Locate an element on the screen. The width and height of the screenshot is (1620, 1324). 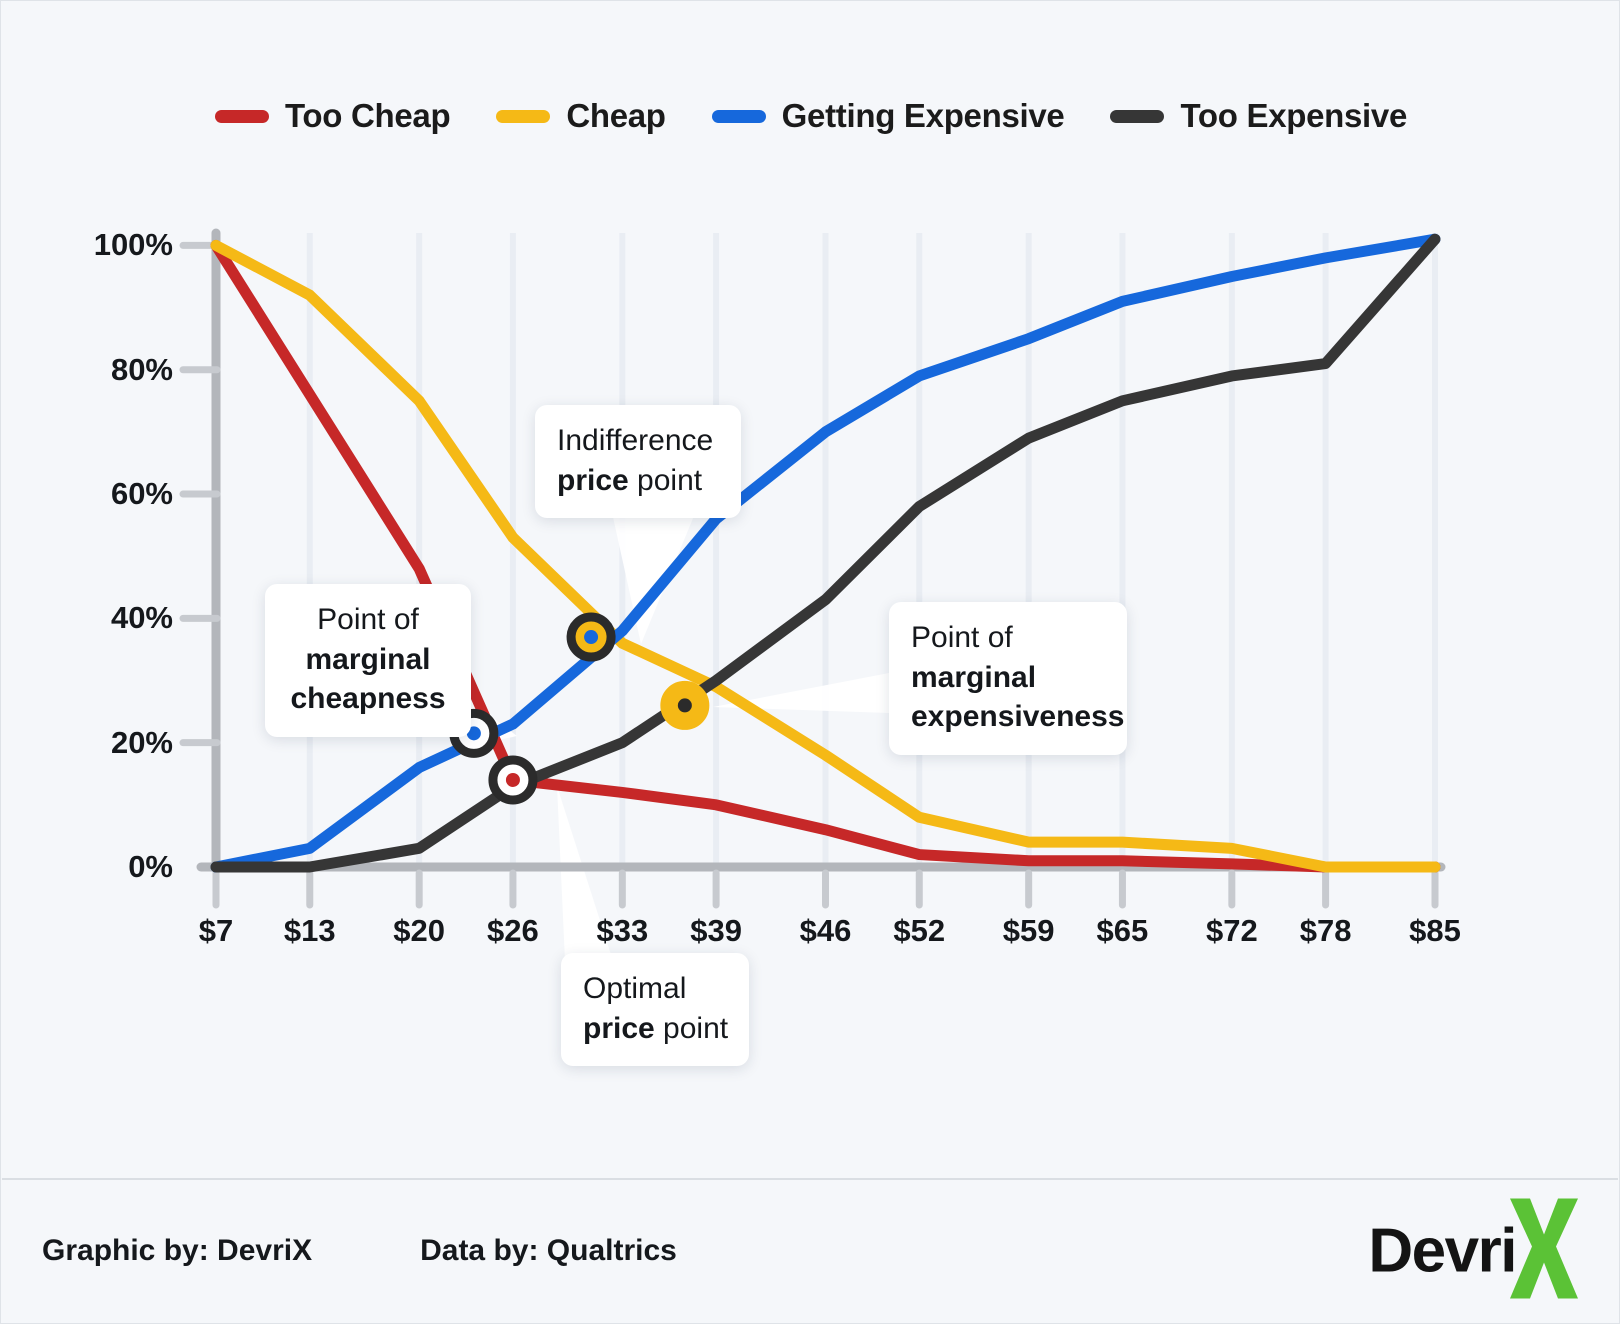
x-axis-tick-label: $33 is located at coordinates (622, 930).